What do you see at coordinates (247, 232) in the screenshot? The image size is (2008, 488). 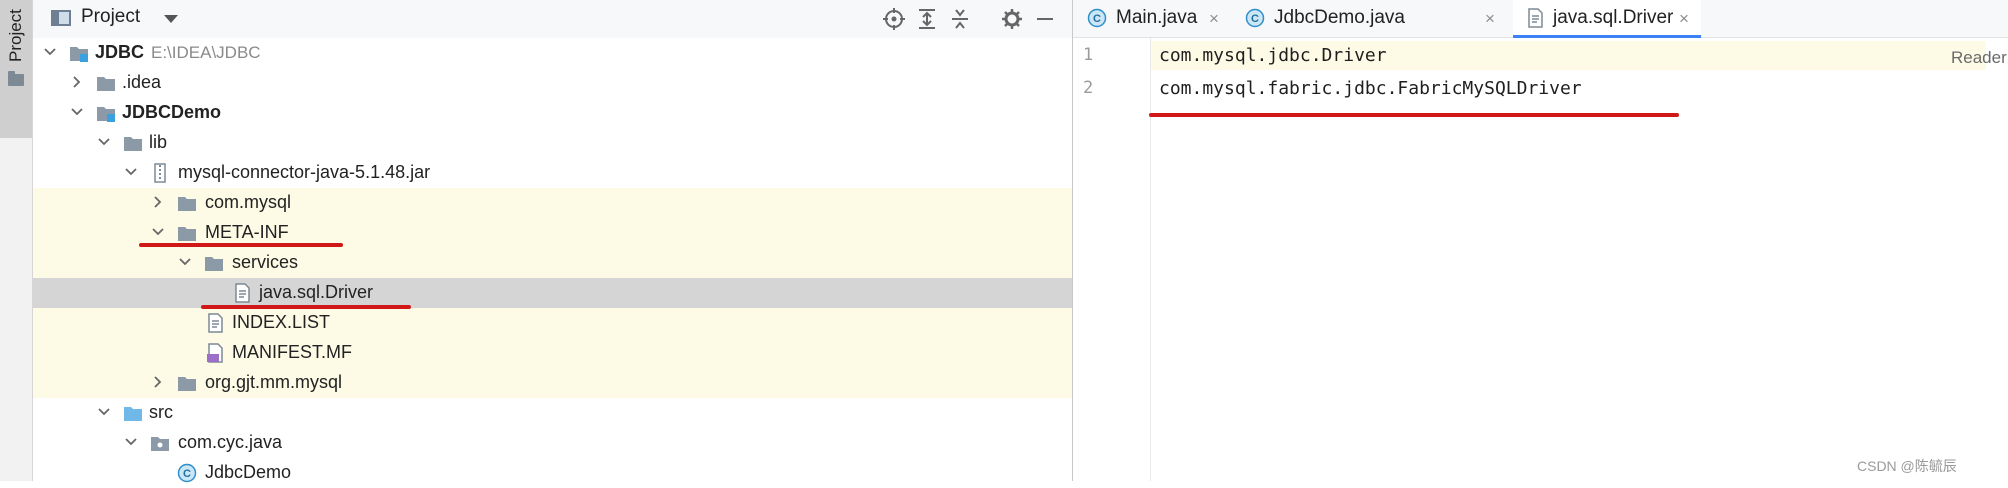 I see `tree-item-label: META-INF` at bounding box center [247, 232].